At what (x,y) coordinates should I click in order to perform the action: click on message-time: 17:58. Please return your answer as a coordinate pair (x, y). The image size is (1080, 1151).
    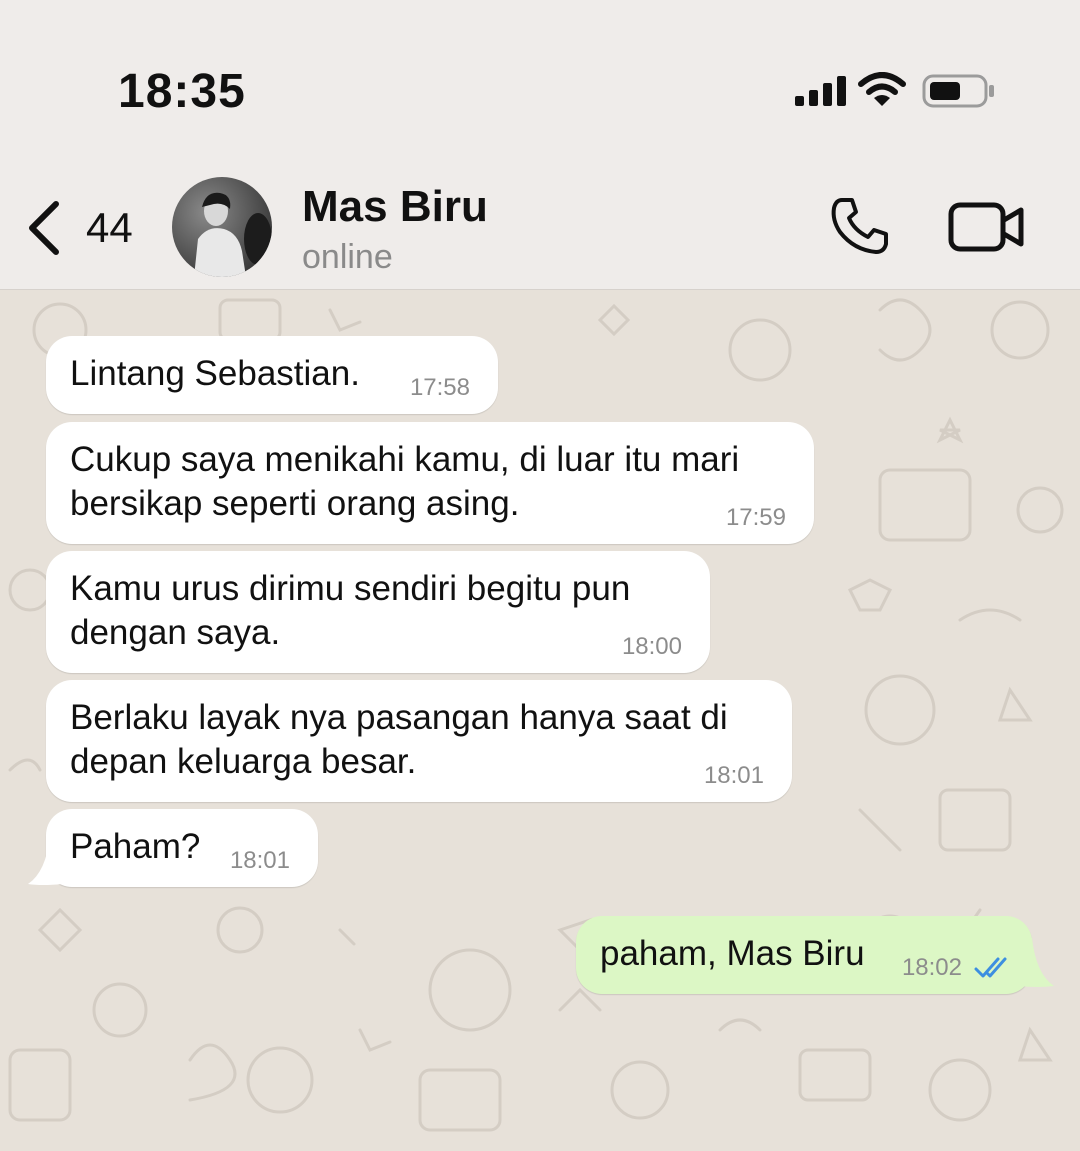
    Looking at the image, I should click on (439, 387).